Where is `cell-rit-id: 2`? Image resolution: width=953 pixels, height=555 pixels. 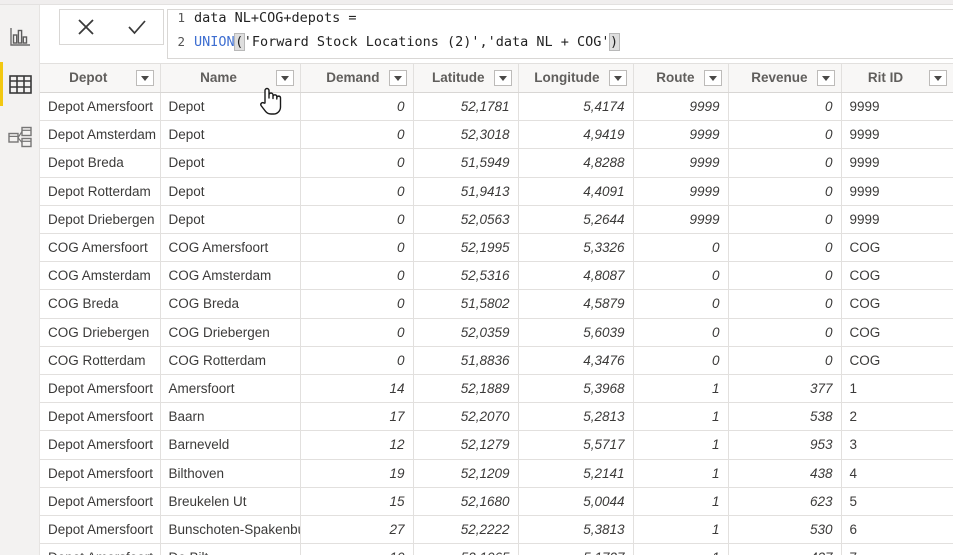
cell-rit-id: 2 is located at coordinates (897, 417).